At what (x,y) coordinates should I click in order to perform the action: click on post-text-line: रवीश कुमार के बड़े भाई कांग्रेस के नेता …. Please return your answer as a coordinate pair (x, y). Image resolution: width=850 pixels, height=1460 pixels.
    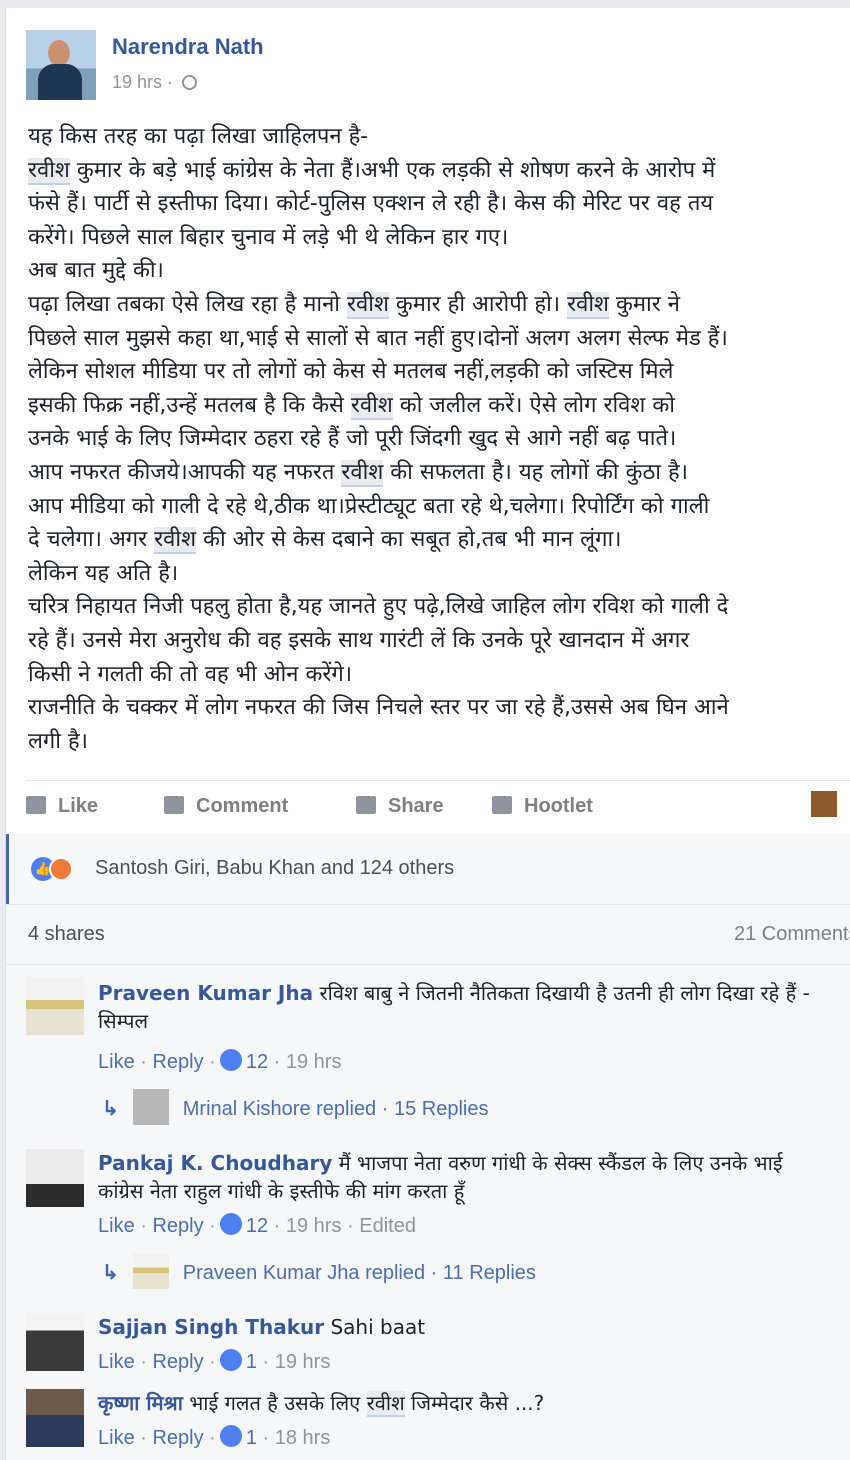
    Looking at the image, I should click on (439, 171).